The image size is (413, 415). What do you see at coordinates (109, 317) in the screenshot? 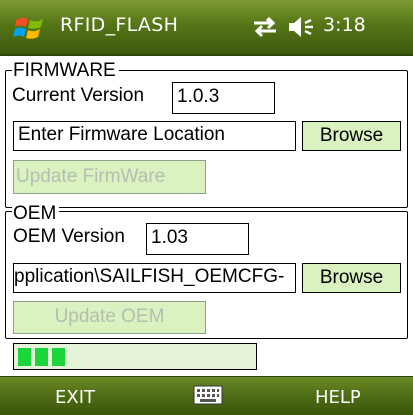
I see `update-oem-button: Update OEM` at bounding box center [109, 317].